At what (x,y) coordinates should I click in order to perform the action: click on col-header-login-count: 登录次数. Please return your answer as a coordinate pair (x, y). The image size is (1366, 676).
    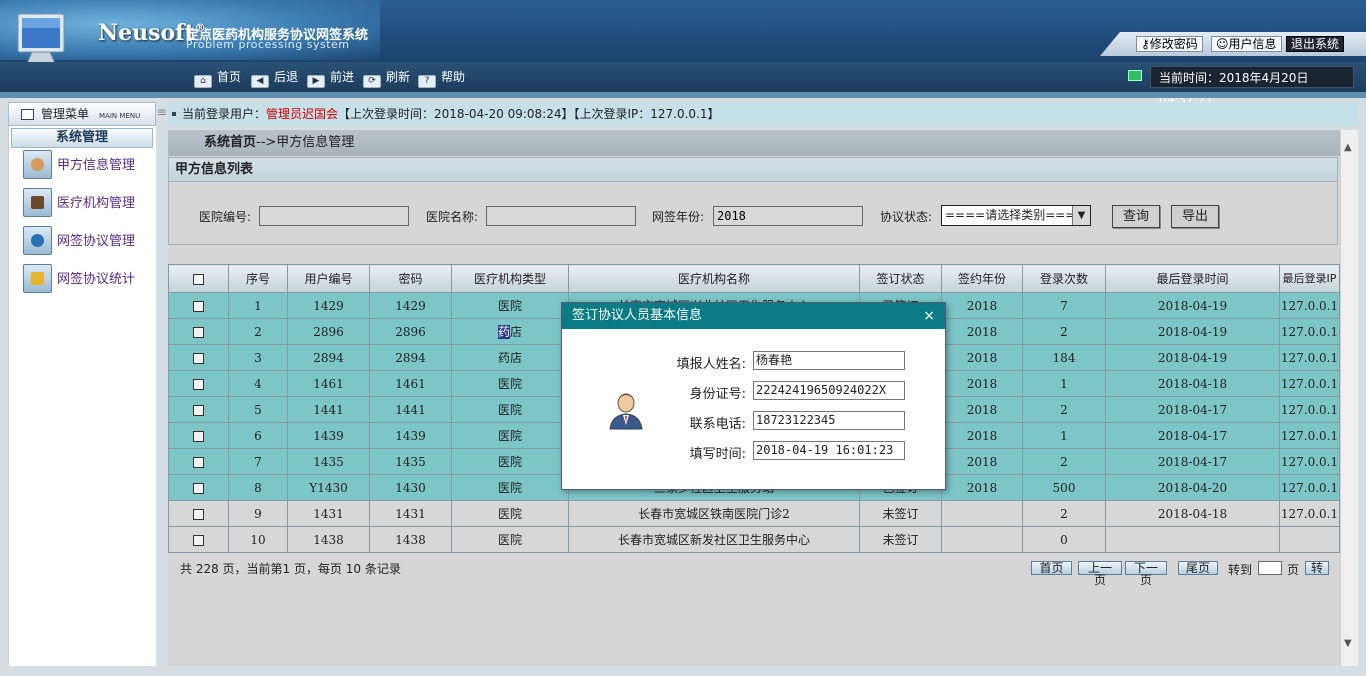
    Looking at the image, I should click on (1064, 278).